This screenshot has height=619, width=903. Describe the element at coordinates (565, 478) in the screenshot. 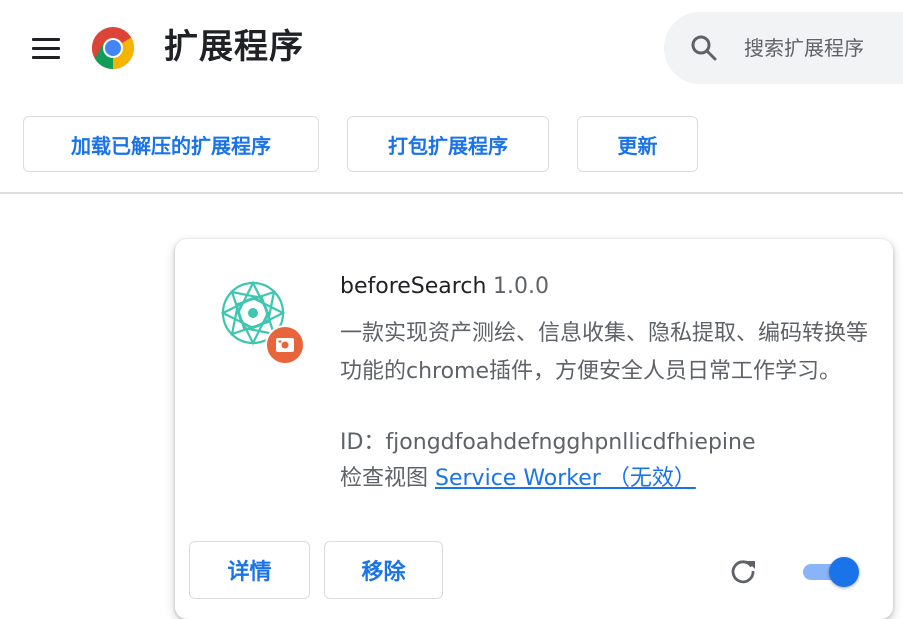

I see `service-worker-link: Service Worker （无效）` at that location.